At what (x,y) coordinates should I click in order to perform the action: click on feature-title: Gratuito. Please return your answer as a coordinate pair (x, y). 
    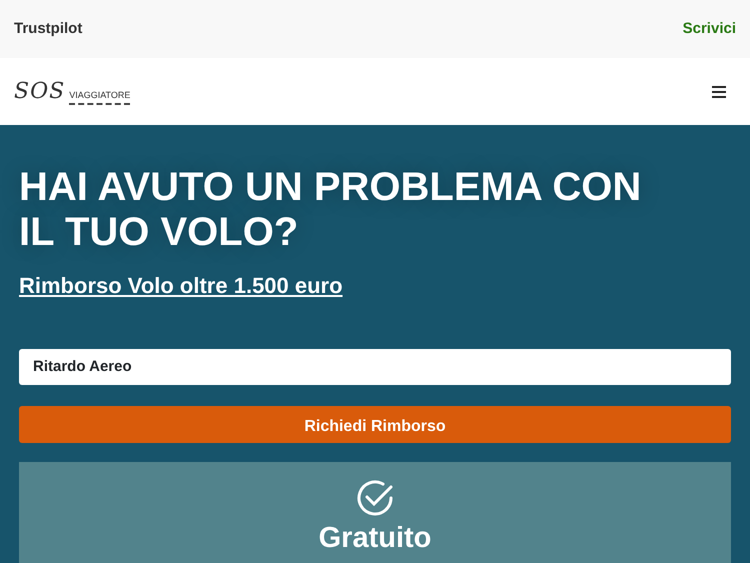
    Looking at the image, I should click on (375, 538).